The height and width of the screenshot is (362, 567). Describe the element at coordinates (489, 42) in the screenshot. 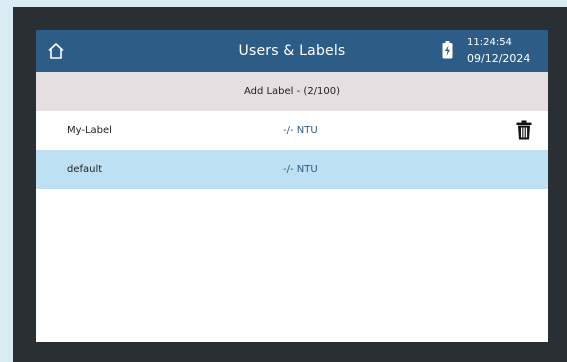

I see `clock-time: 11:24:54` at that location.